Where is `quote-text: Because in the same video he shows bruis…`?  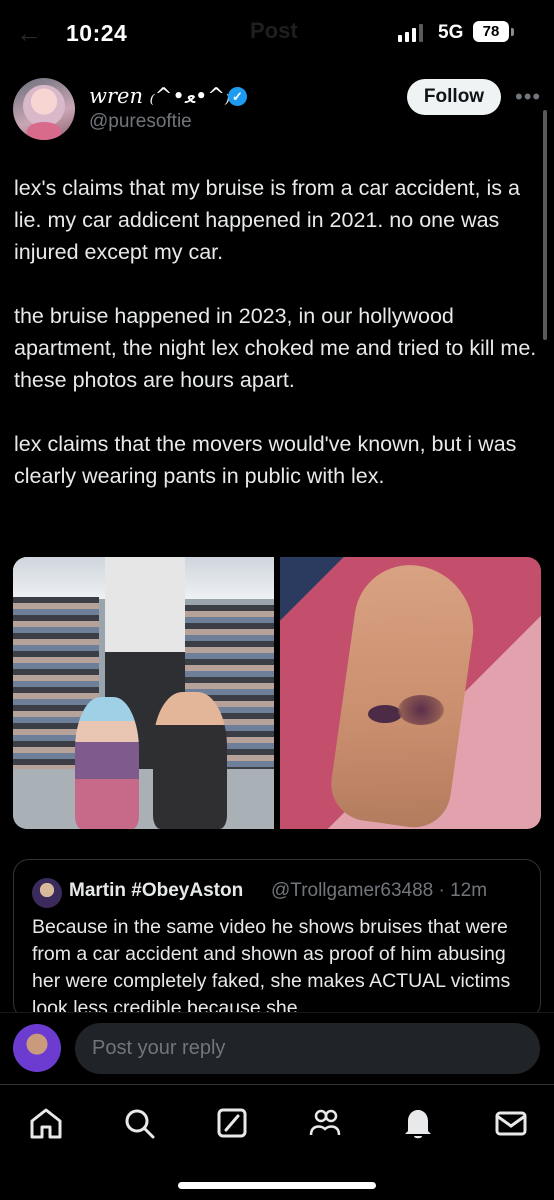
quote-text: Because in the same video he shows bruis… is located at coordinates (271, 967).